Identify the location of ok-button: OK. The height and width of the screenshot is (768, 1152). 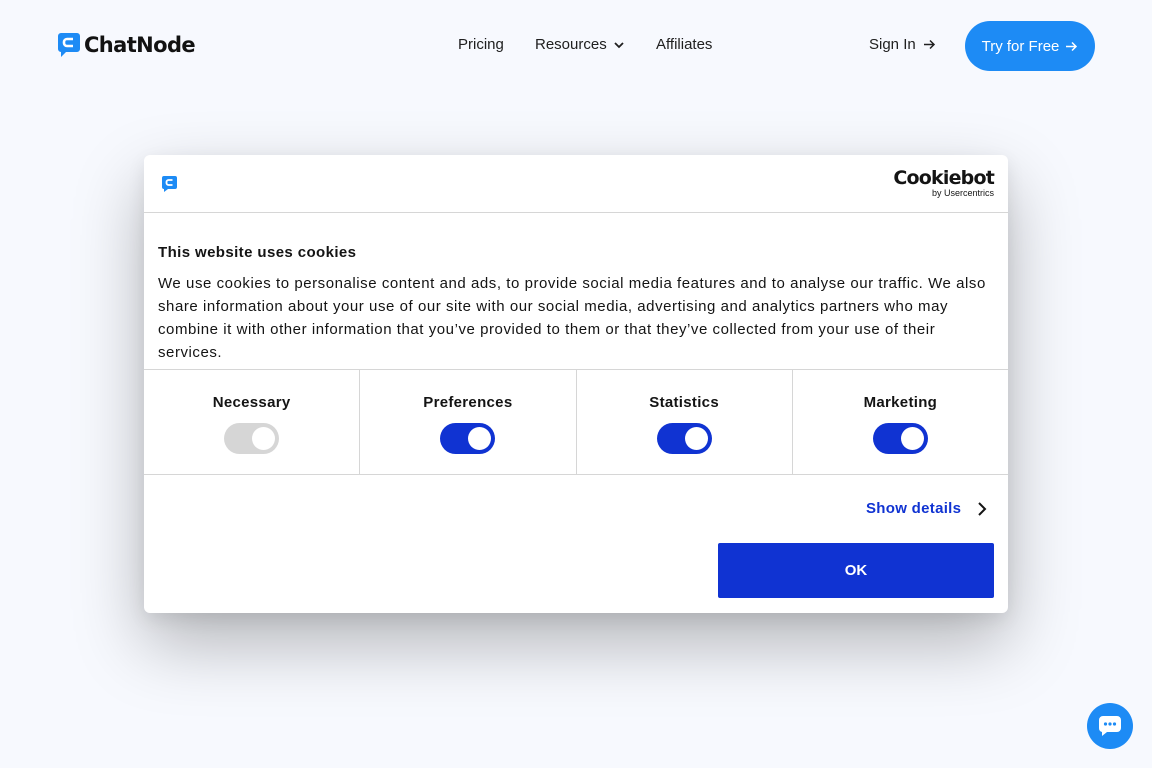
(856, 570).